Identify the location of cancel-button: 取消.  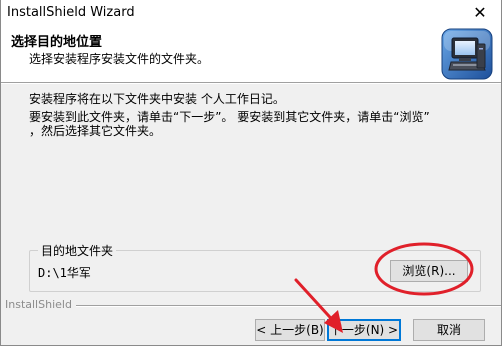
(449, 330).